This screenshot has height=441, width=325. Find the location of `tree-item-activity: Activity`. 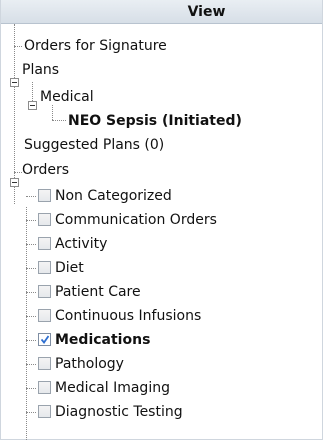

tree-item-activity: Activity is located at coordinates (81, 244).